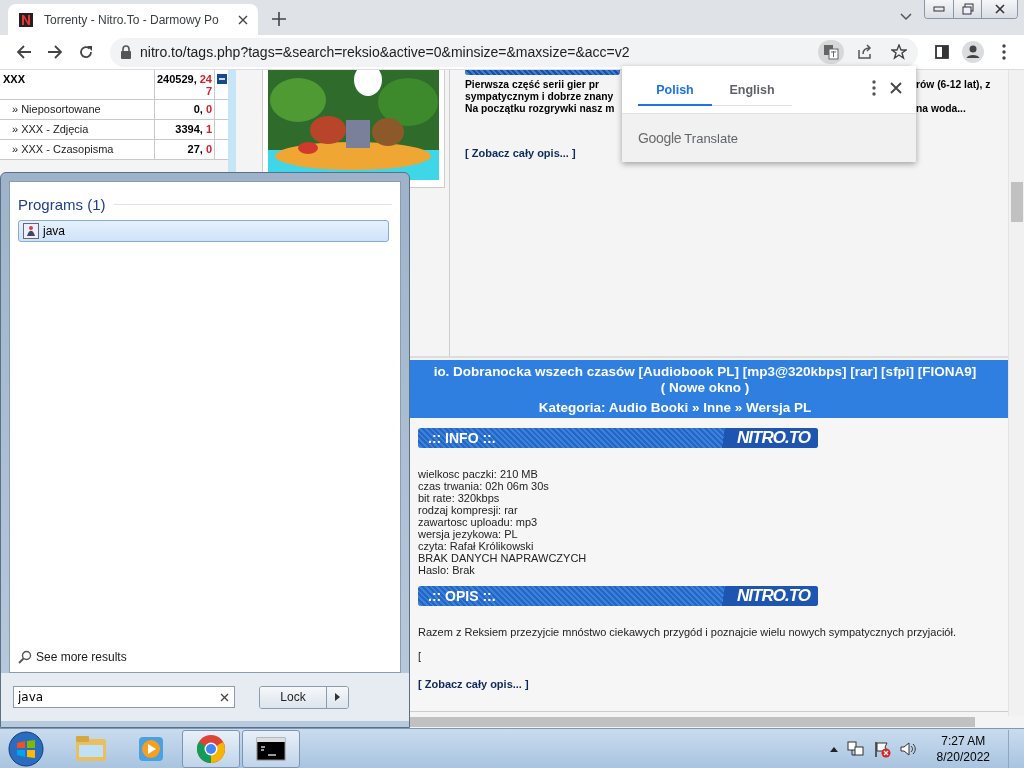 The width and height of the screenshot is (1024, 768). What do you see at coordinates (899, 52) in the screenshot?
I see `star-icon` at bounding box center [899, 52].